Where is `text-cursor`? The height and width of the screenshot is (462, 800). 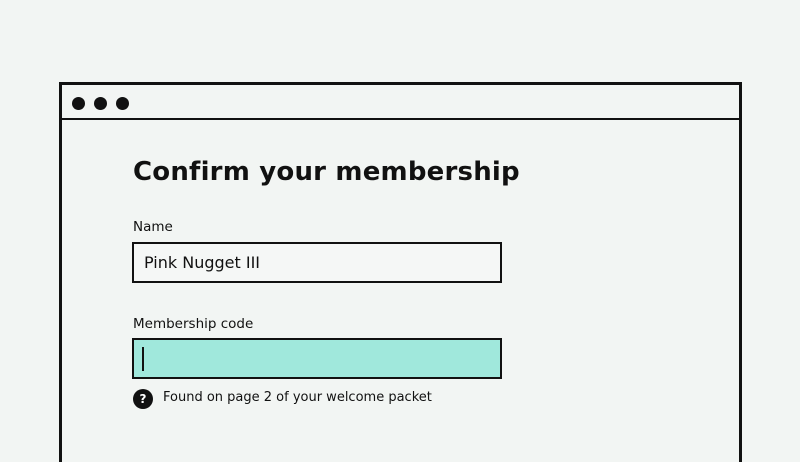 text-cursor is located at coordinates (143, 359).